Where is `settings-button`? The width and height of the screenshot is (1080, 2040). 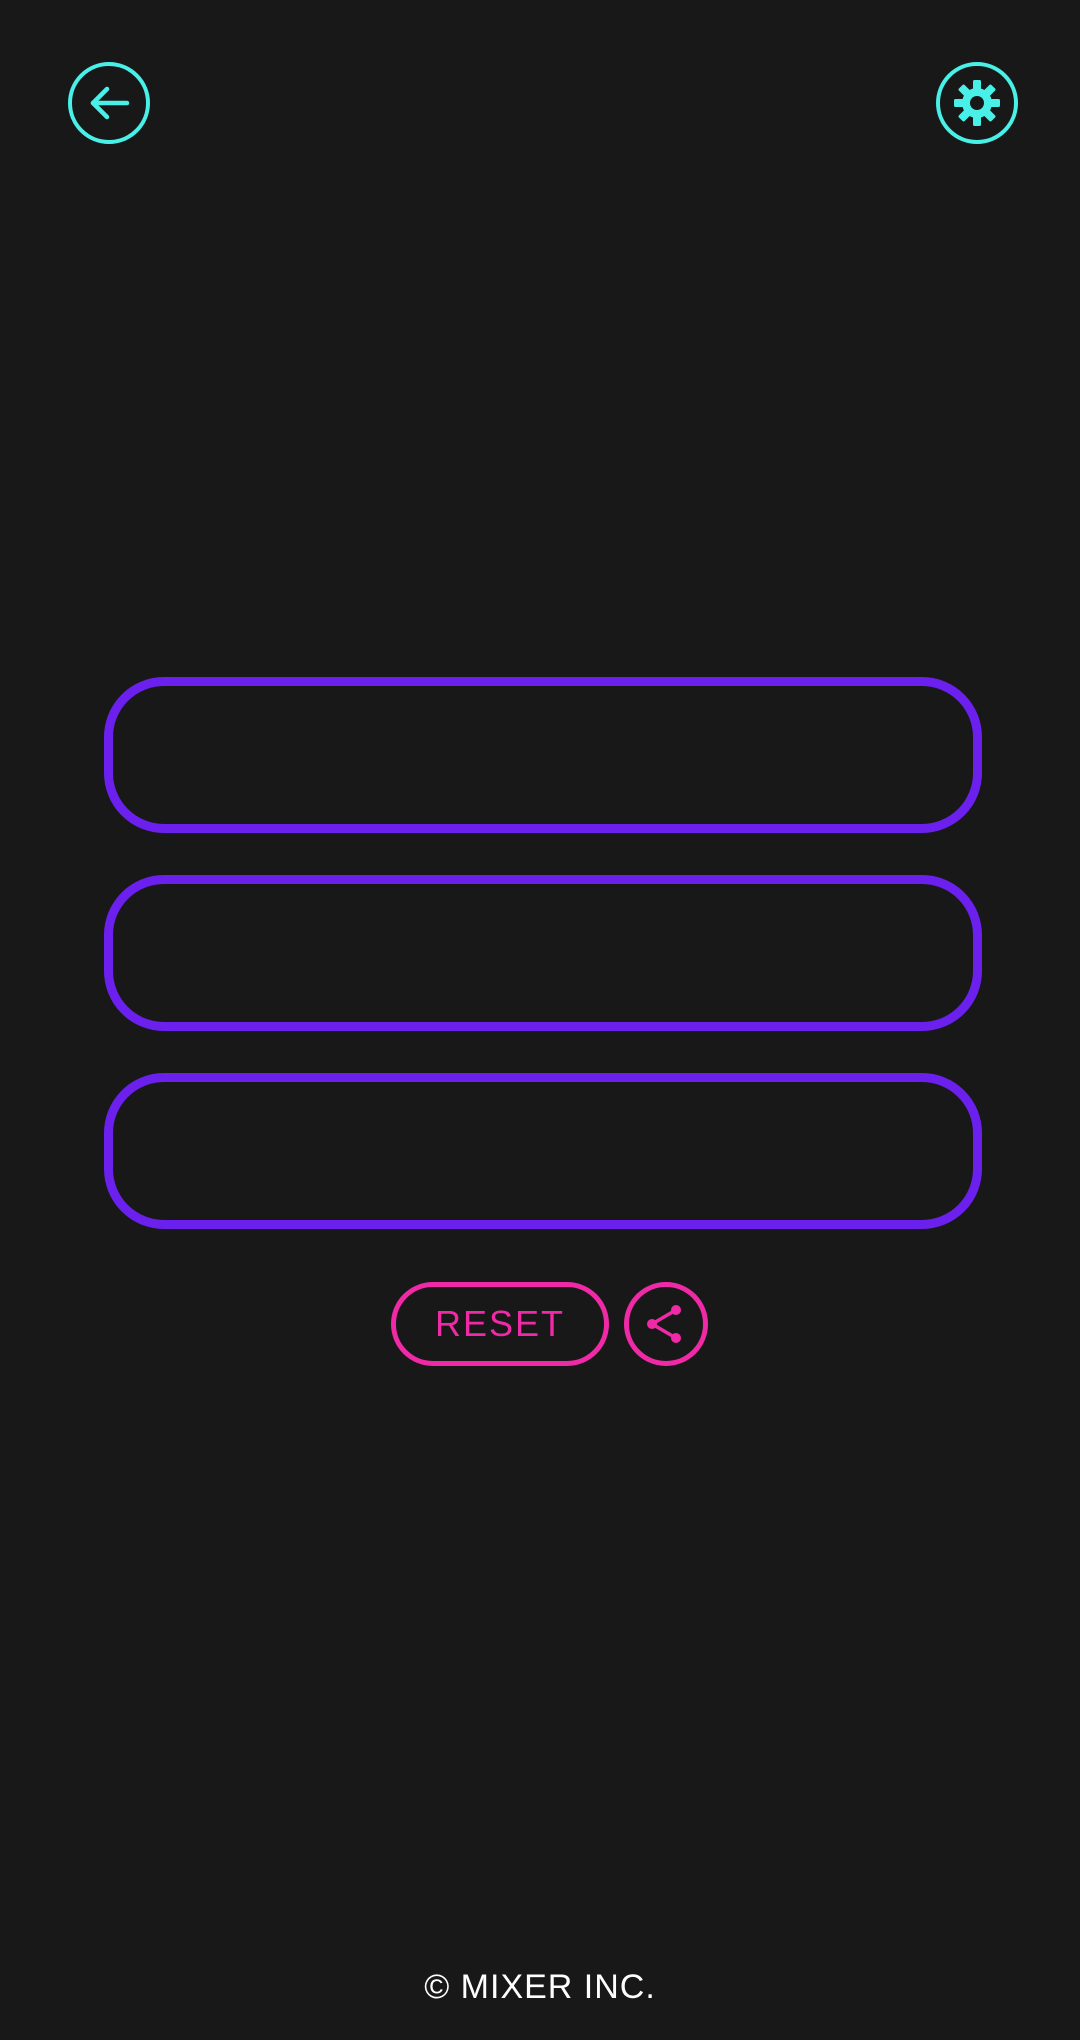
settings-button is located at coordinates (977, 103).